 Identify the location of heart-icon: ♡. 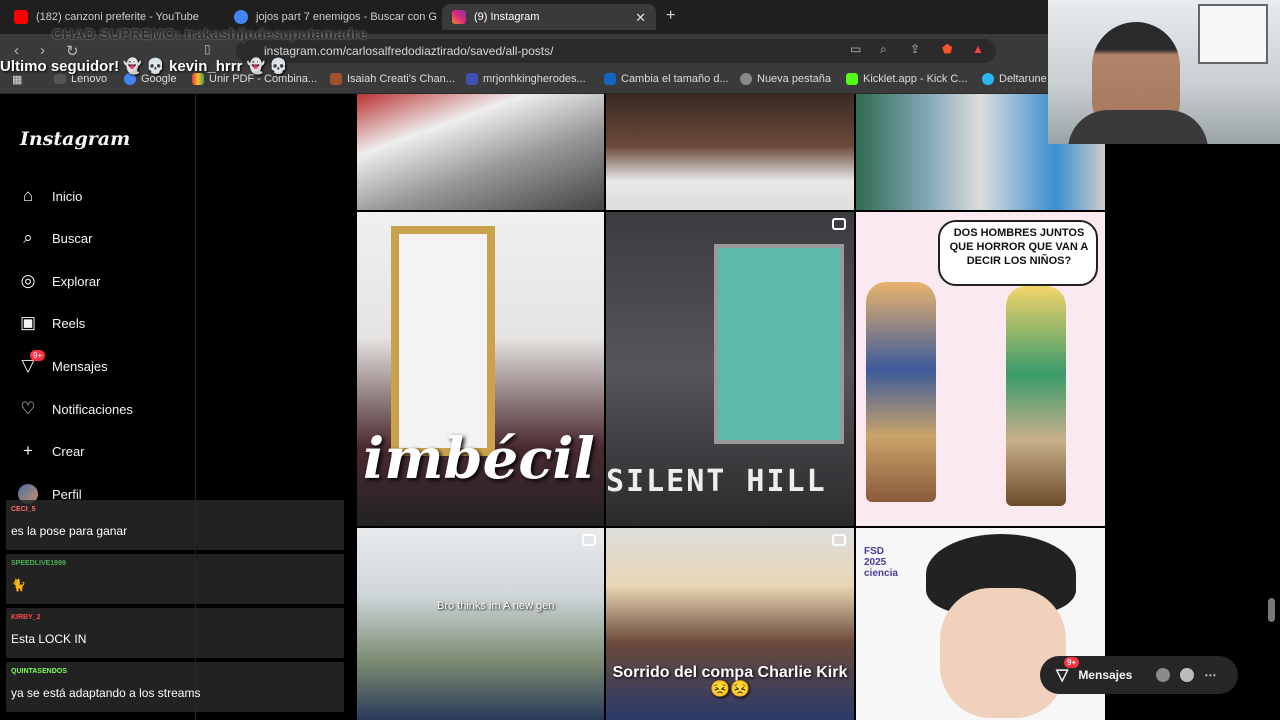
(28, 408).